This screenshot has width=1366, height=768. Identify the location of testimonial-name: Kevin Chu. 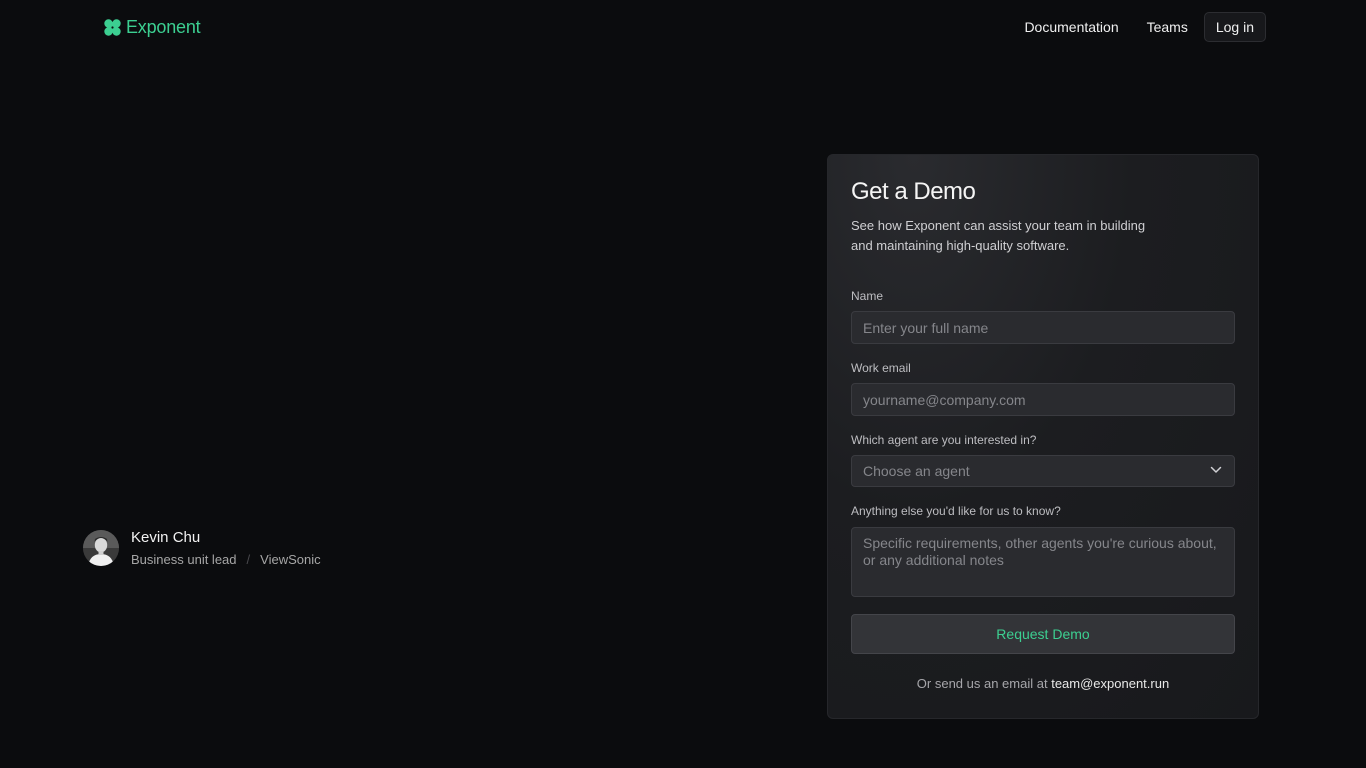
(166, 537).